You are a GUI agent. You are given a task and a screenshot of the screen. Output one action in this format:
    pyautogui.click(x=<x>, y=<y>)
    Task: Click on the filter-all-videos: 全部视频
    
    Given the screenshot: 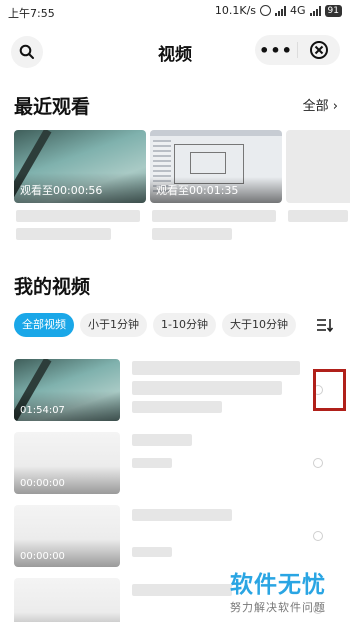 What is the action you would take?
    pyautogui.click(x=44, y=325)
    